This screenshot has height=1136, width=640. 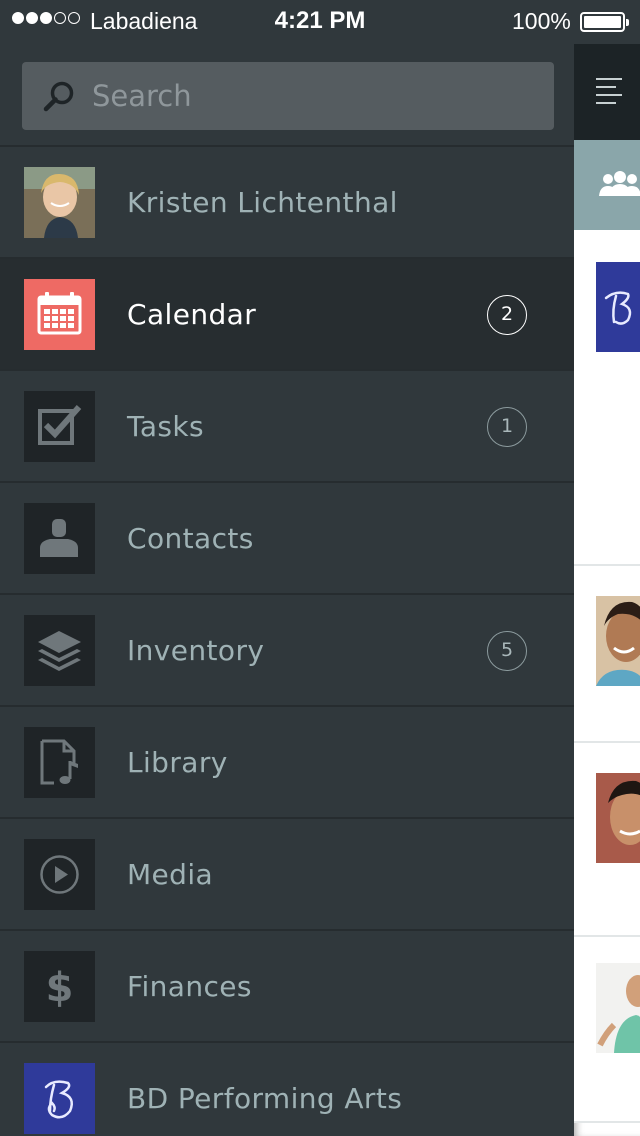 I want to click on count-badge: 1, so click(x=507, y=427).